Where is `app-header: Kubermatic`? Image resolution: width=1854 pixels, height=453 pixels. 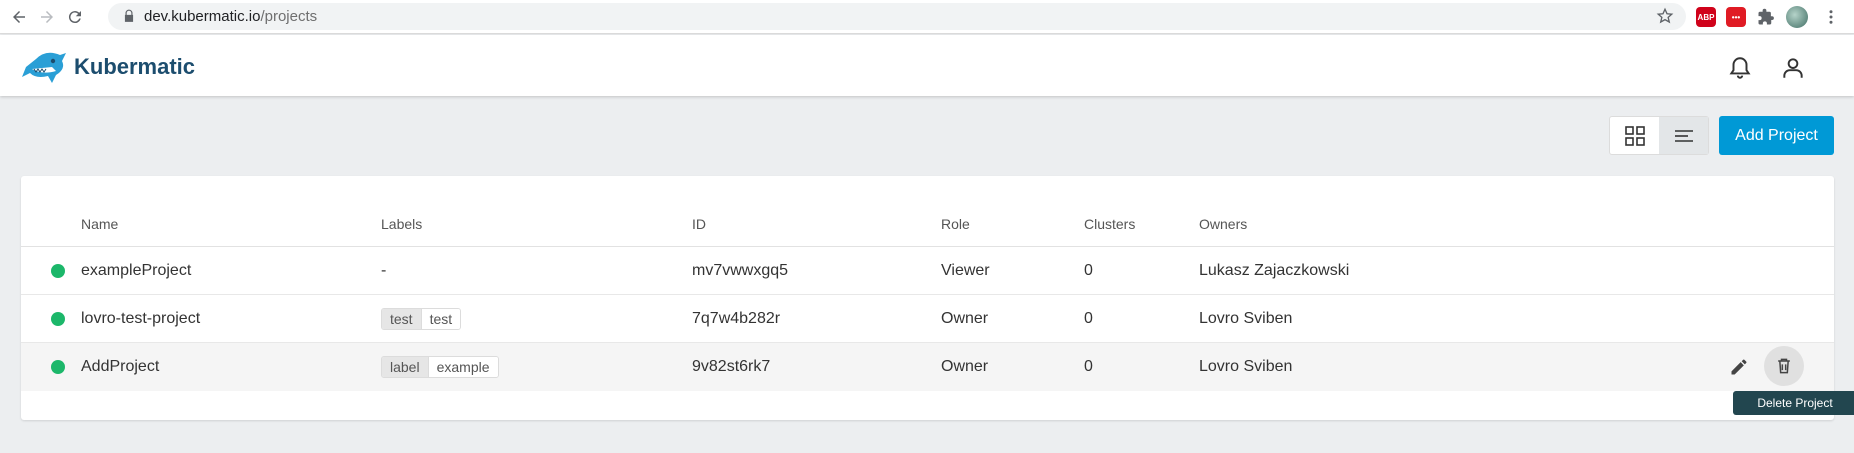
app-header: Kubermatic is located at coordinates (927, 65).